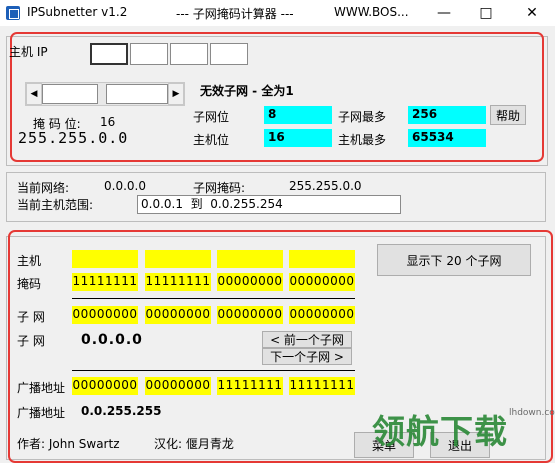  What do you see at coordinates (73, 138) in the screenshot?
I see `mask-text: 255.255.0.0` at bounding box center [73, 138].